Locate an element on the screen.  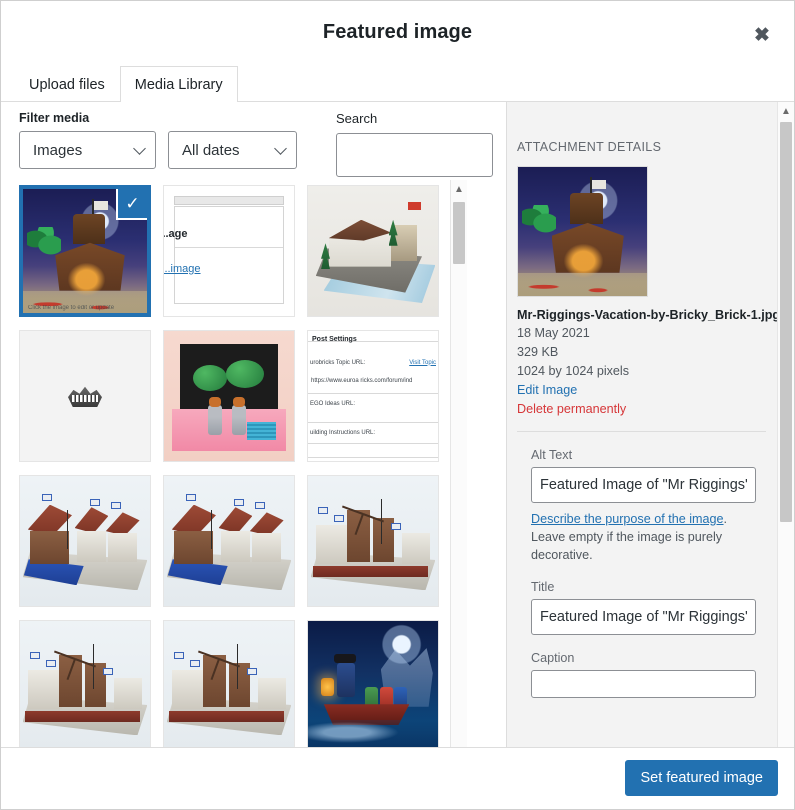
media-type-value: Images is located at coordinates (58, 150).